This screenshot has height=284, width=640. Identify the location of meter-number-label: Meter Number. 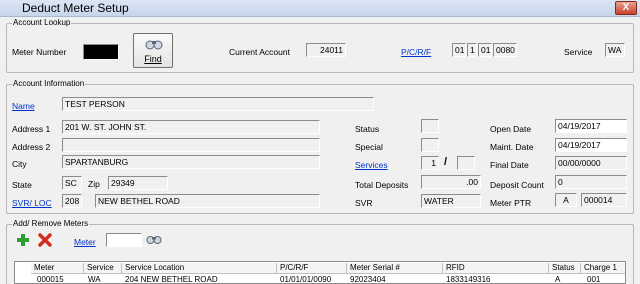
(39, 52).